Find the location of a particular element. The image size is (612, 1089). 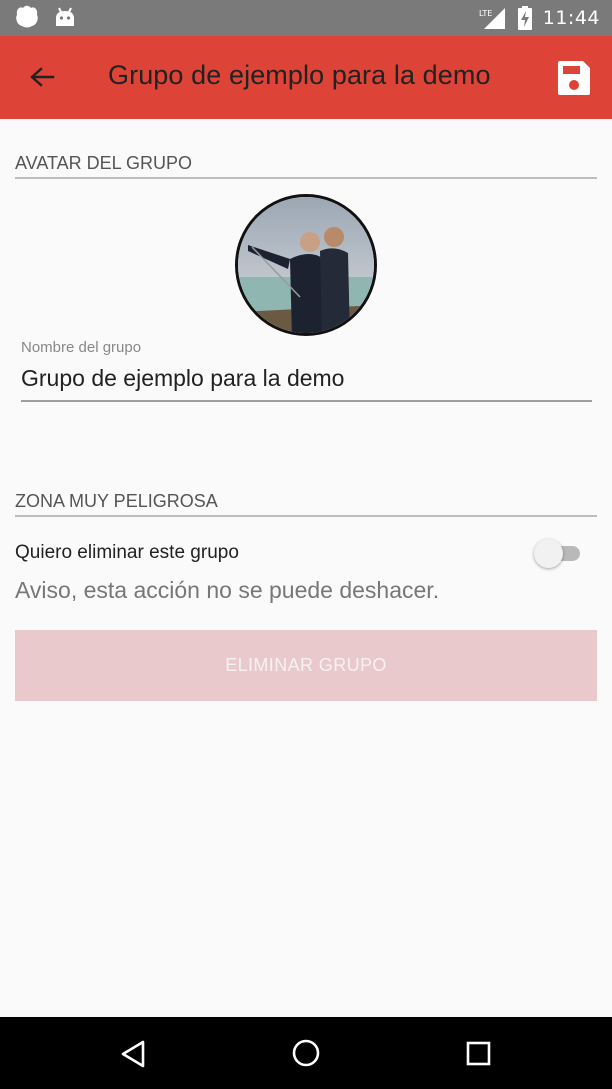

save-button is located at coordinates (574, 78).